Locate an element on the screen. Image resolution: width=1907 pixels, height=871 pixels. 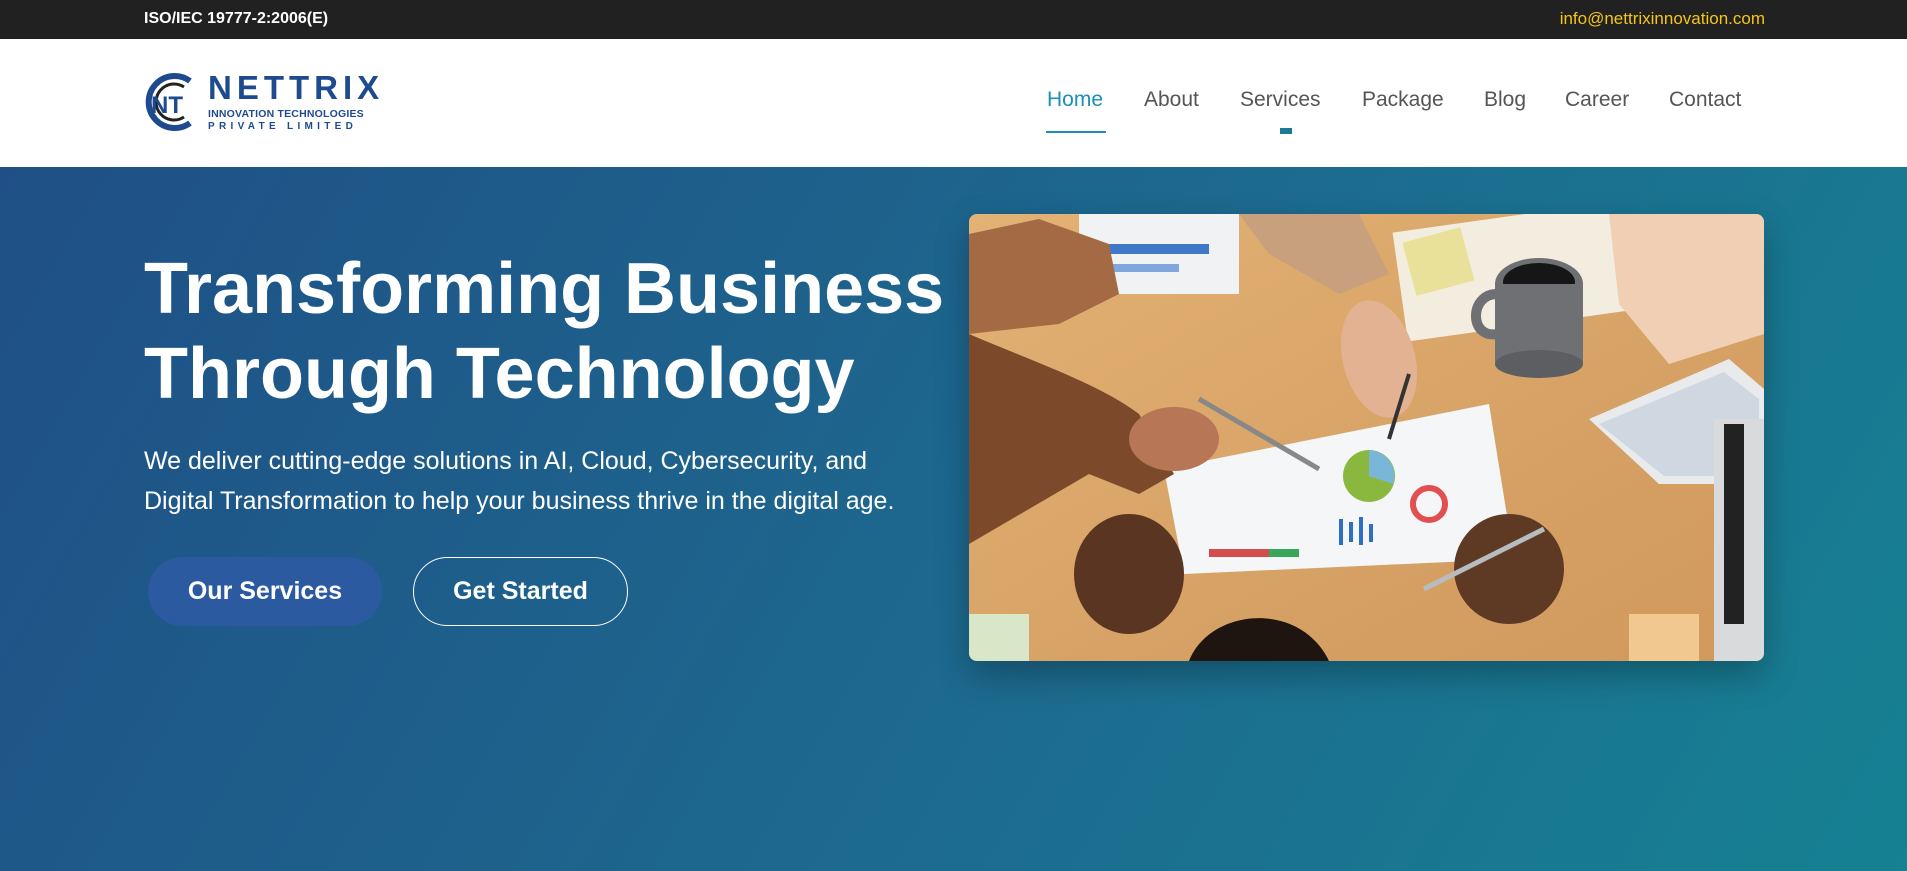
get-started-button: Get Started is located at coordinates (520, 591).